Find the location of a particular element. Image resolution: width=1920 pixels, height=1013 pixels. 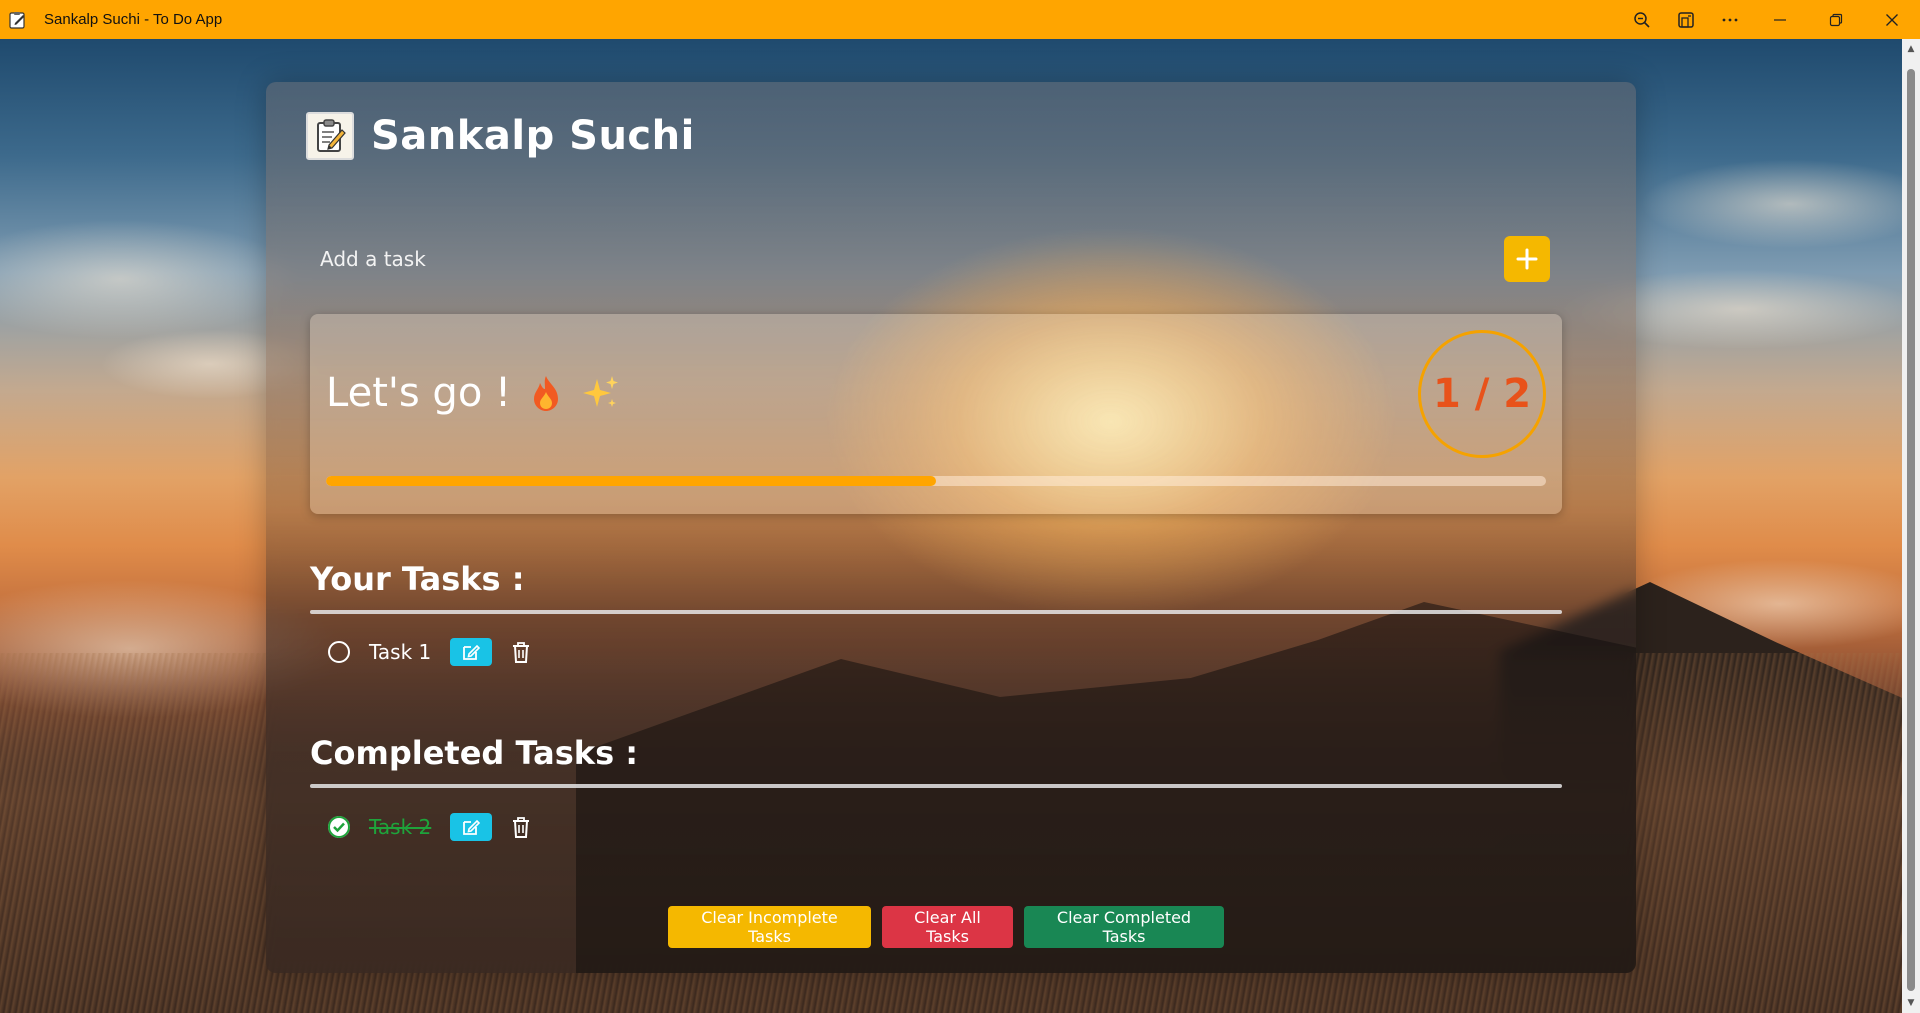

completed-task-text: Task 2 is located at coordinates (400, 827).